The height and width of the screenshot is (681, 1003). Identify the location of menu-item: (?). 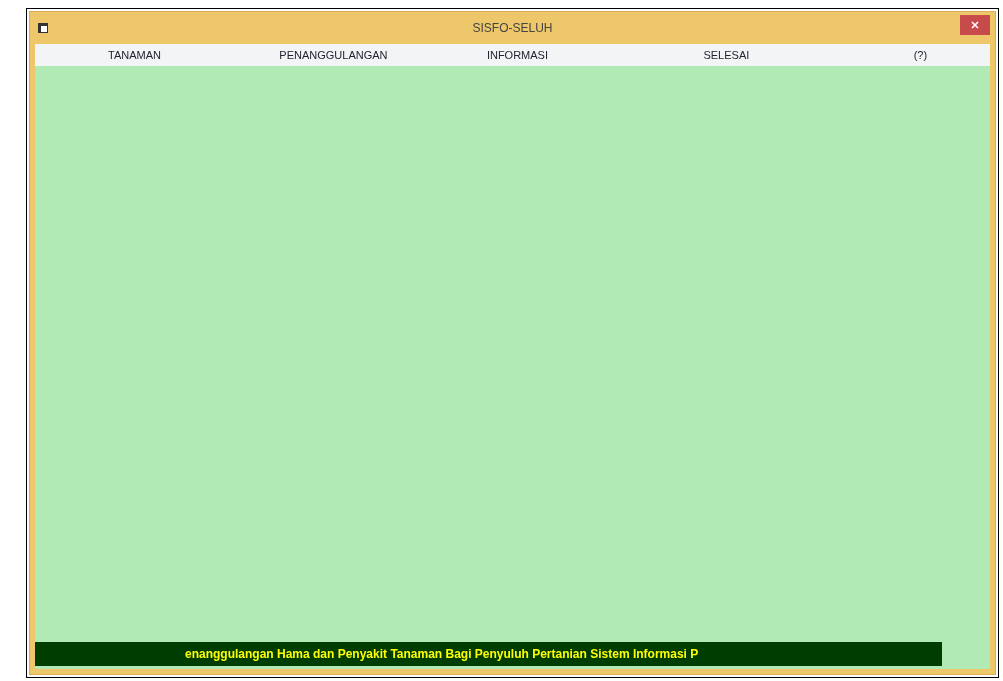
(920, 55).